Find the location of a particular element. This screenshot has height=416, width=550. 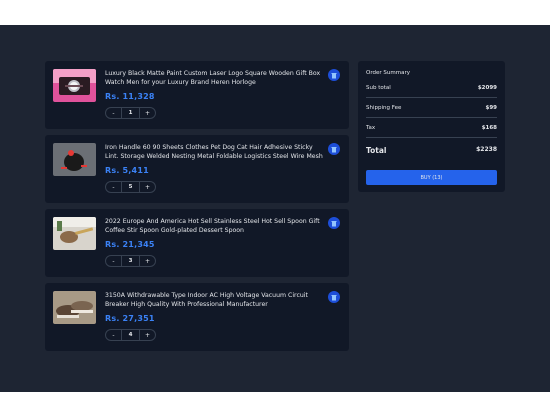

shipping-value: $99 is located at coordinates (491, 108).